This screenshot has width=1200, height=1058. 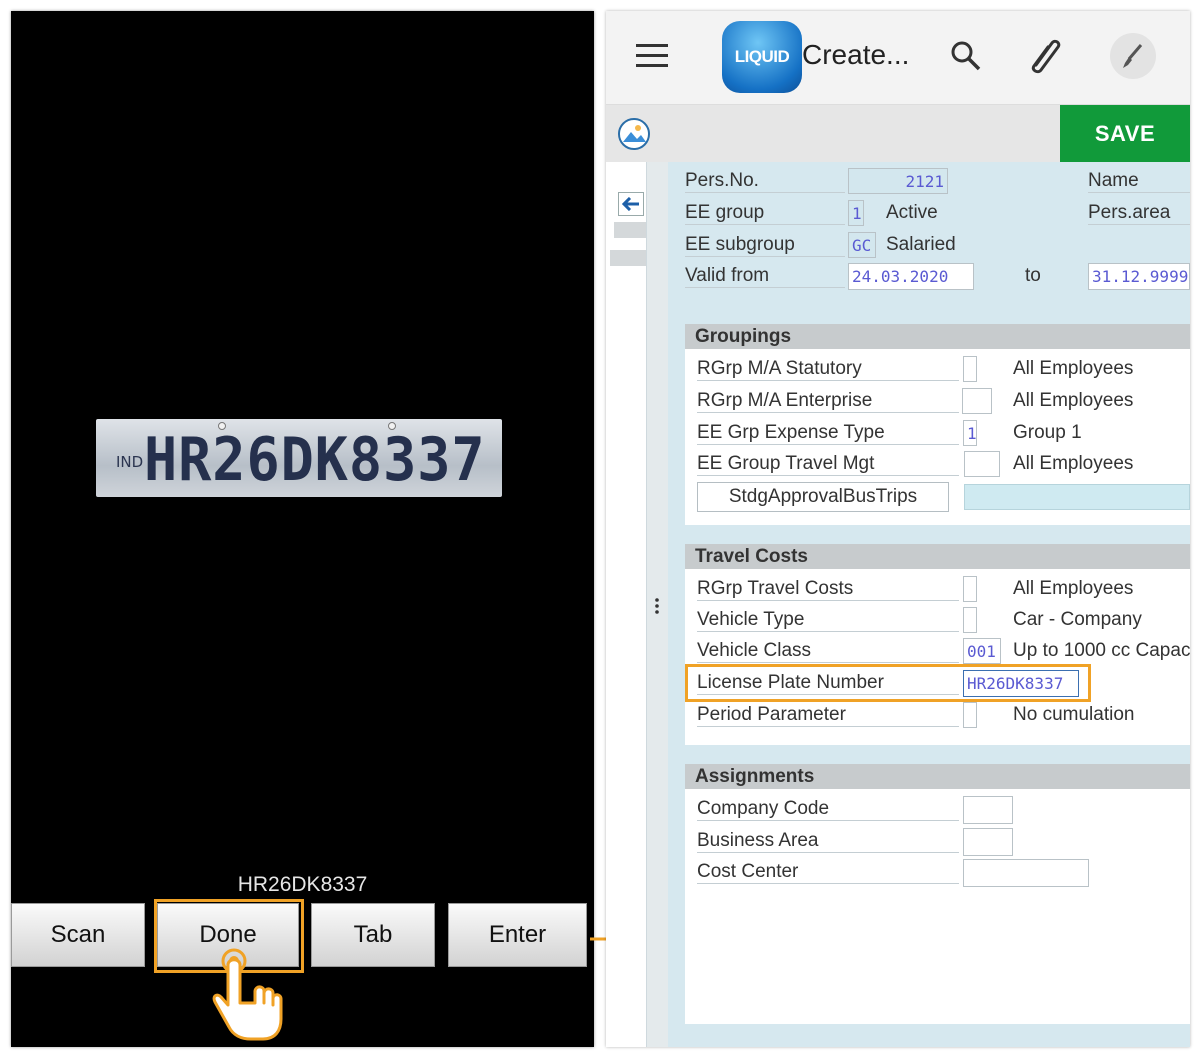 What do you see at coordinates (828, 809) in the screenshot?
I see `assignment-row-label: Company Code` at bounding box center [828, 809].